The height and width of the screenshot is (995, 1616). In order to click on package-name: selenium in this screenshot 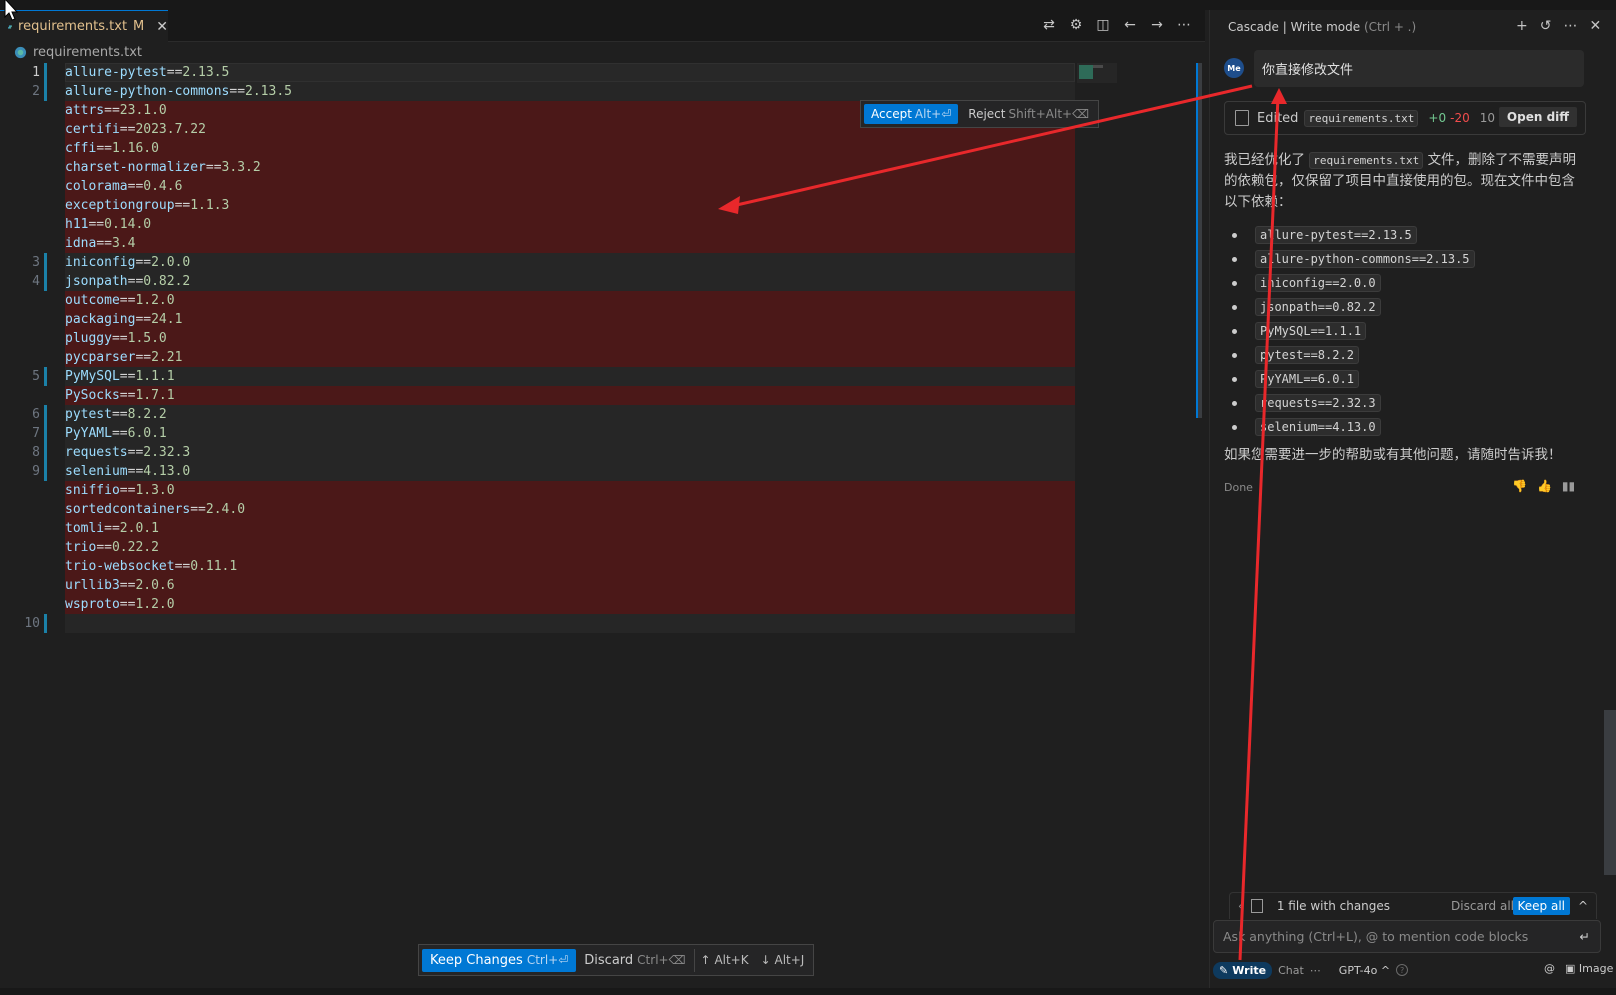, I will do `click(96, 471)`.